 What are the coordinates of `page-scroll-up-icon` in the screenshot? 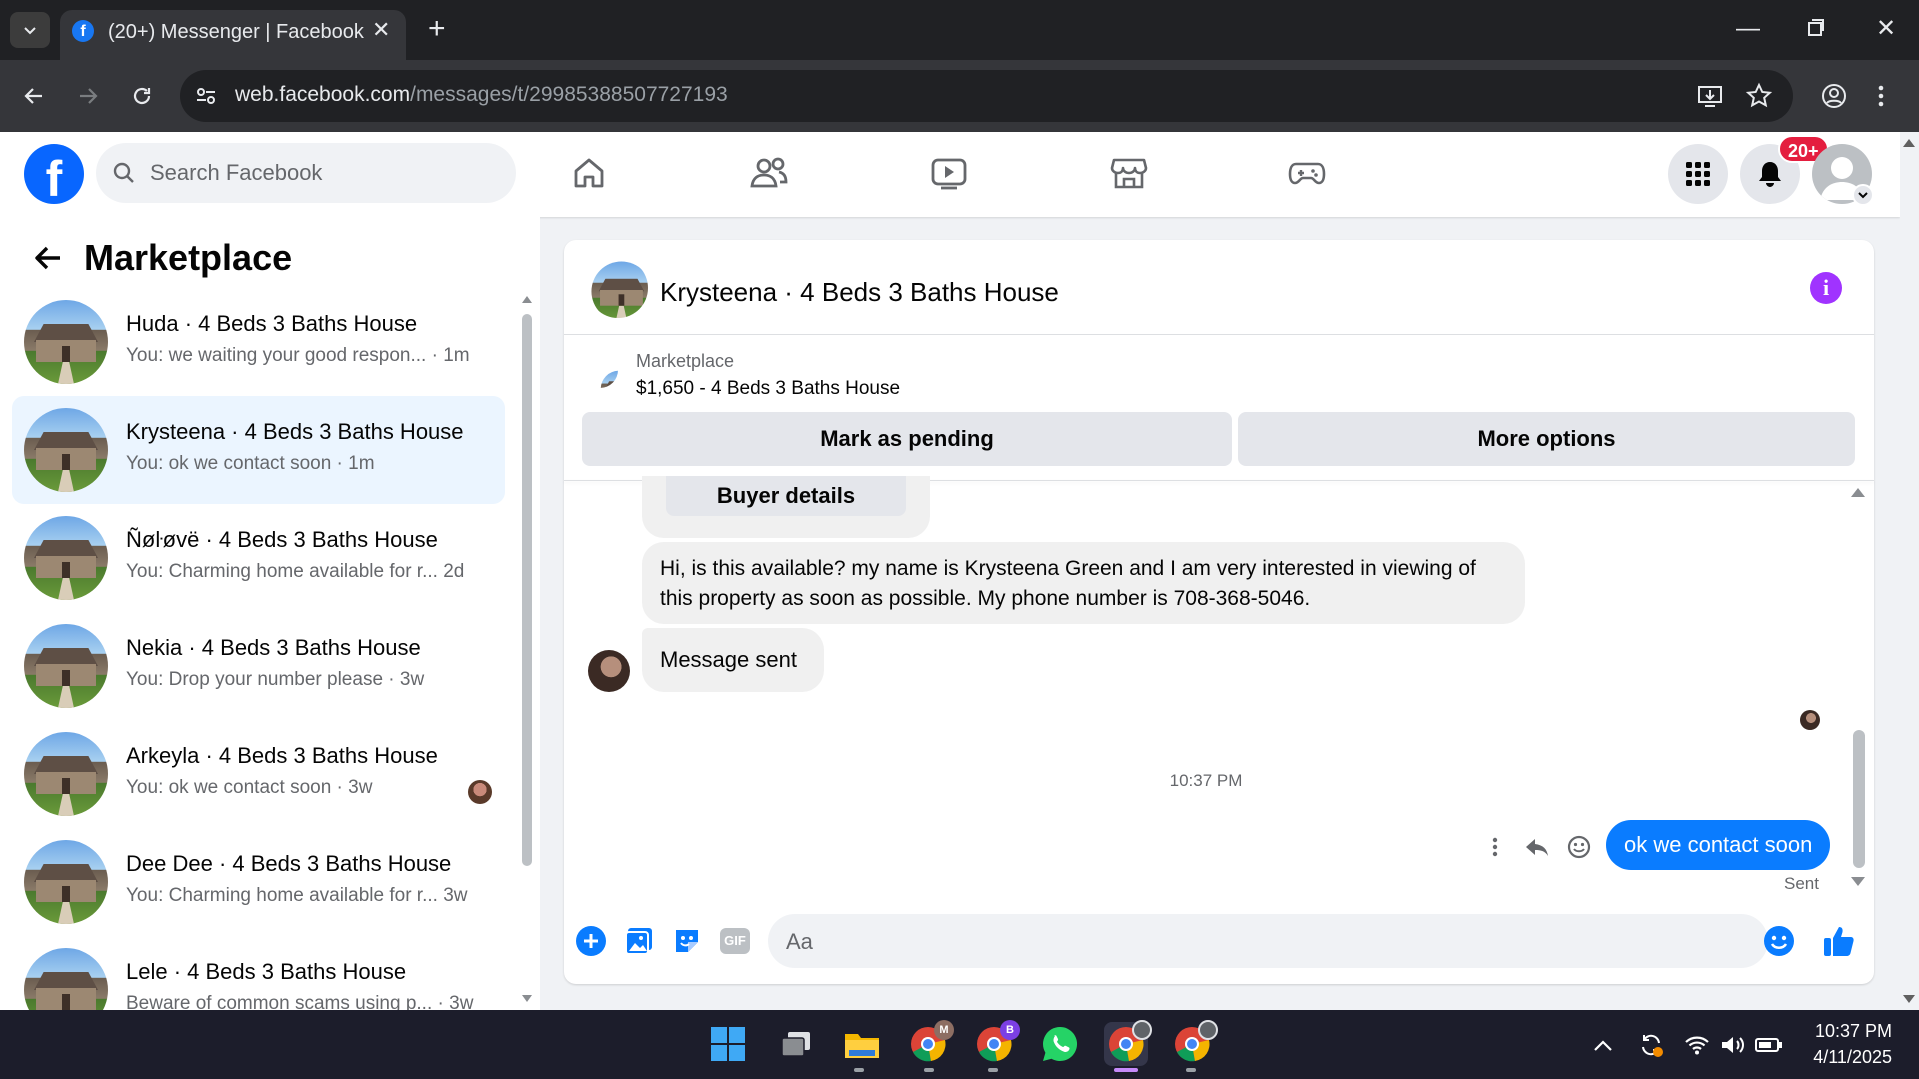 It's located at (1909, 143).